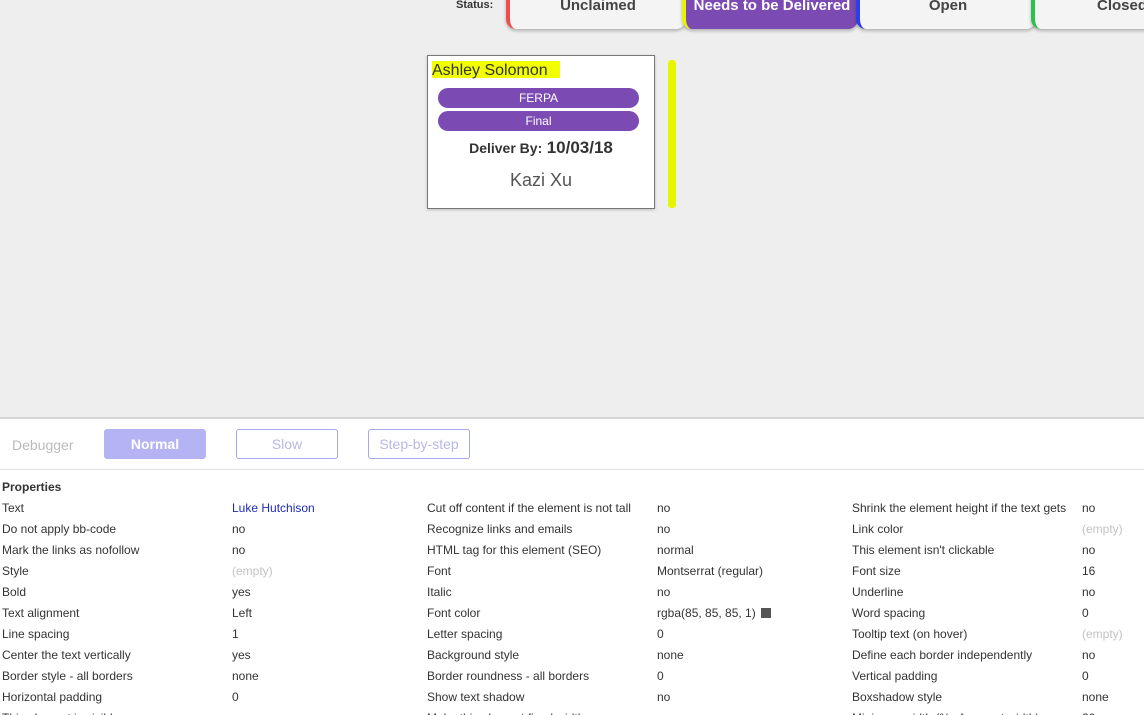 The height and width of the screenshot is (715, 1144). What do you see at coordinates (496, 70) in the screenshot?
I see `card-client-name: Ashley Solomon` at bounding box center [496, 70].